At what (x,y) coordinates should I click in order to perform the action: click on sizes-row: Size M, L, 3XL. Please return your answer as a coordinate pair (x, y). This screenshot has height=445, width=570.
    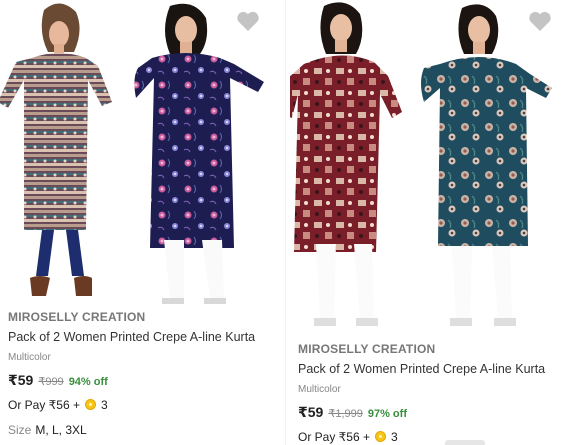
    Looking at the image, I should click on (141, 430).